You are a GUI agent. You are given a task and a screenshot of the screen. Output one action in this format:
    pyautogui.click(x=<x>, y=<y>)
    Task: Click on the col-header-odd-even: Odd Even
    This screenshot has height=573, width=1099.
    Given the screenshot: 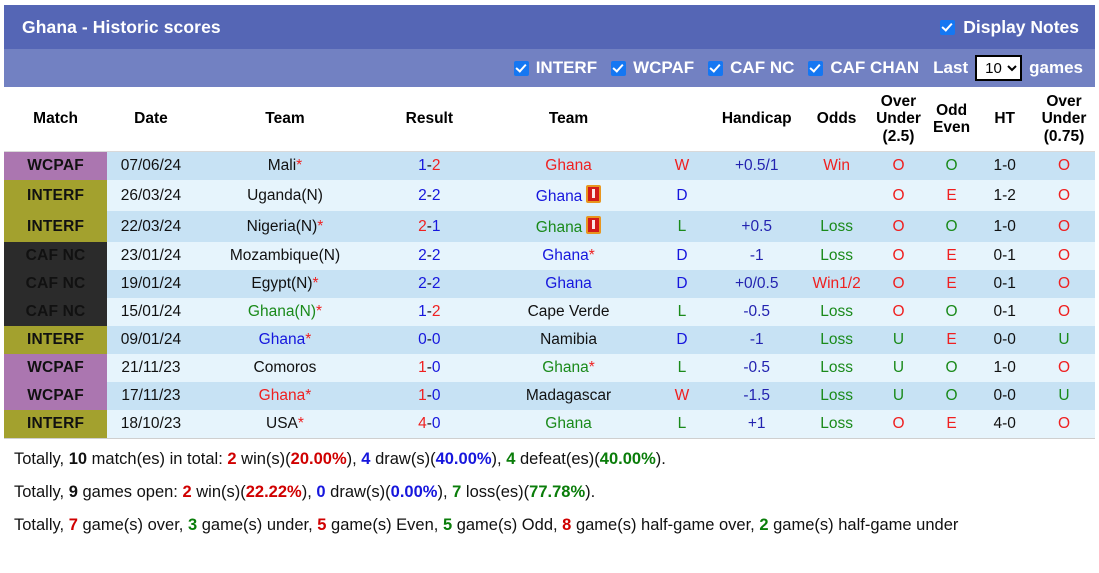 What is the action you would take?
    pyautogui.click(x=951, y=120)
    